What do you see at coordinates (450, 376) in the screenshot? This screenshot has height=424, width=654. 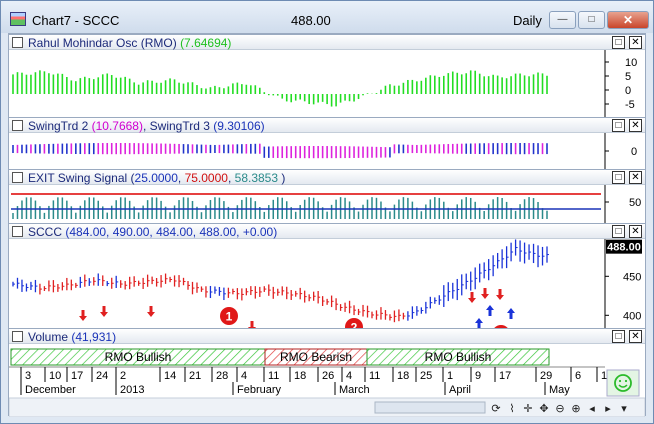 I see `day-label: 1` at bounding box center [450, 376].